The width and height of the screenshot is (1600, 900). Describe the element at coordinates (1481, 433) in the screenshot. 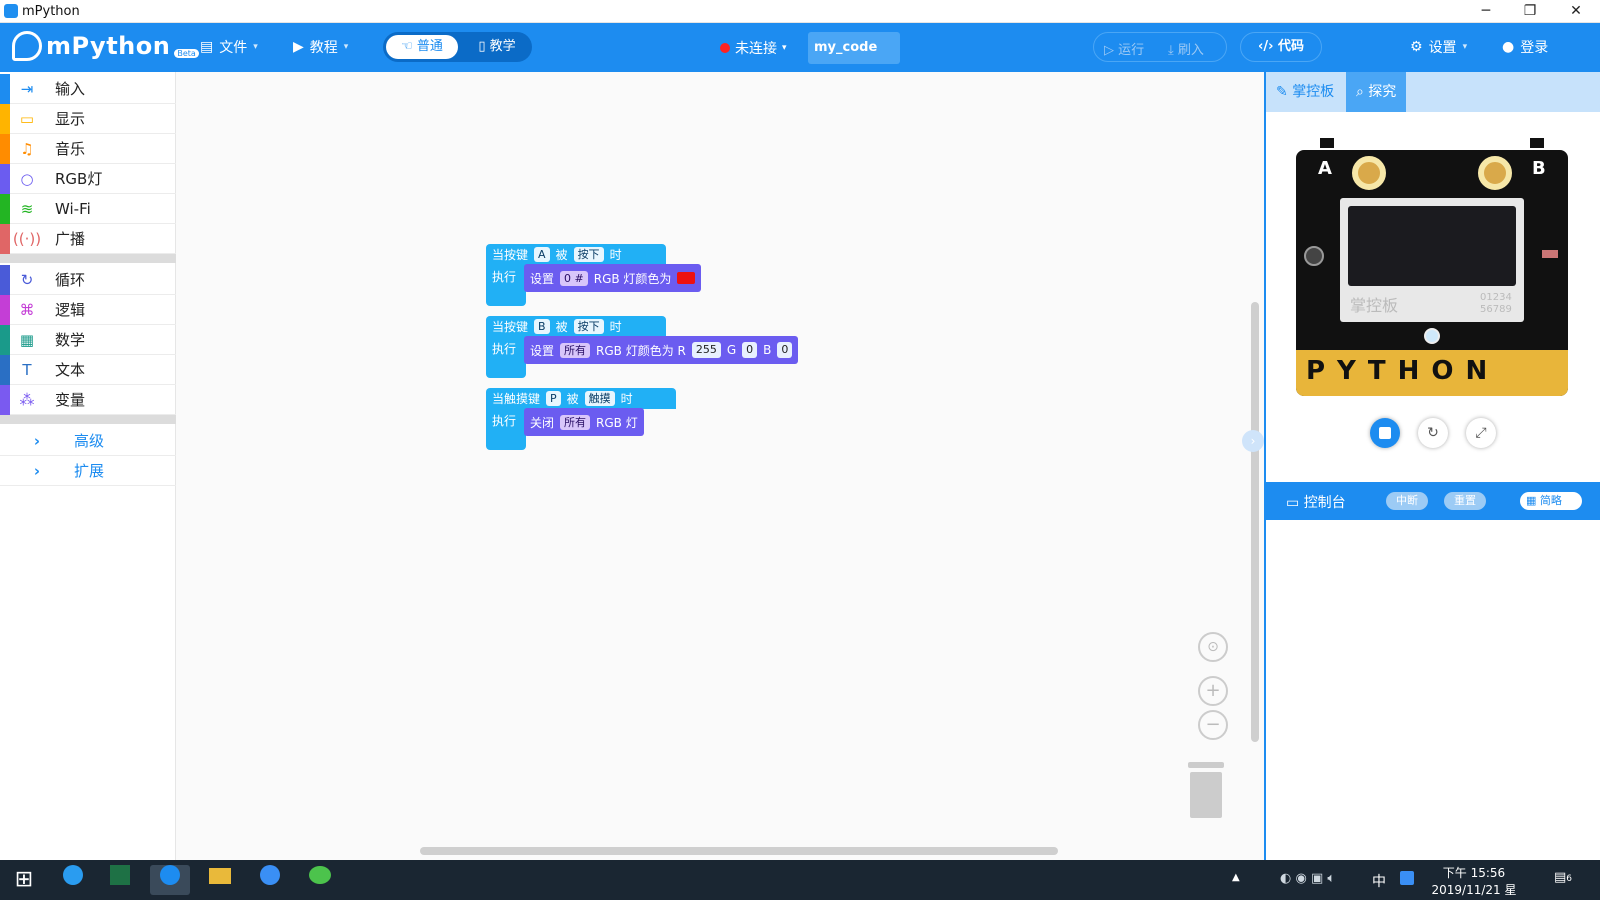

I see `fullscreen-button: ⤢` at that location.